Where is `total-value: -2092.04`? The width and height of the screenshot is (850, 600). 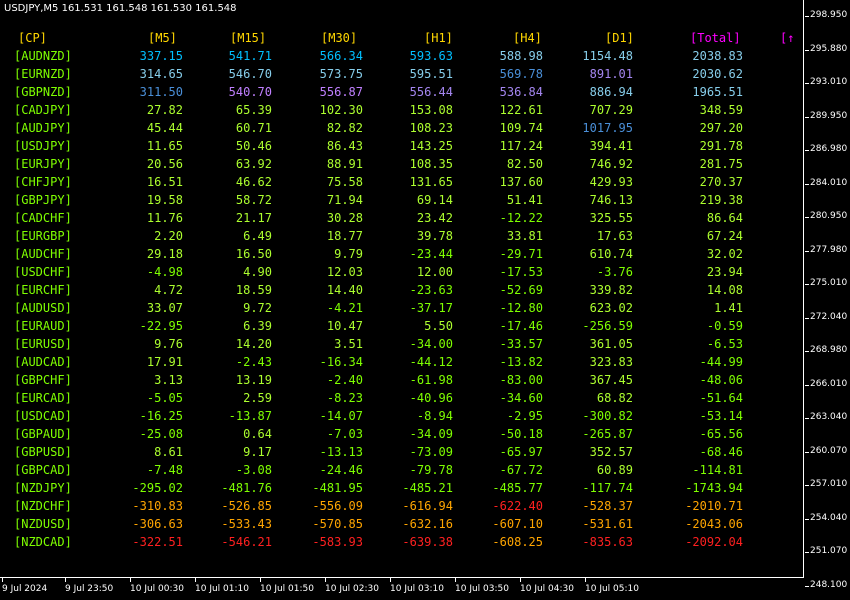
total-value: -2092.04 is located at coordinates (714, 542).